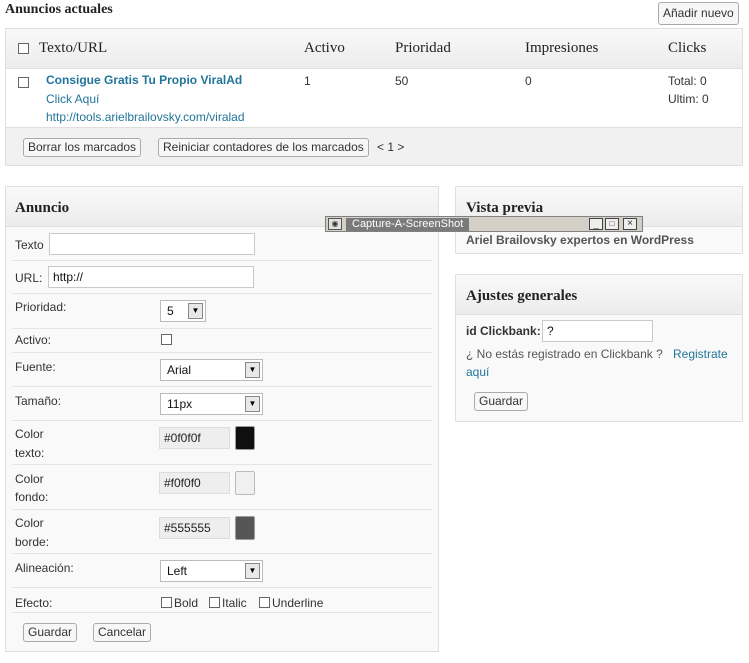 The image size is (749, 663). Describe the element at coordinates (374, 49) in the screenshot. I see `table-header` at that location.